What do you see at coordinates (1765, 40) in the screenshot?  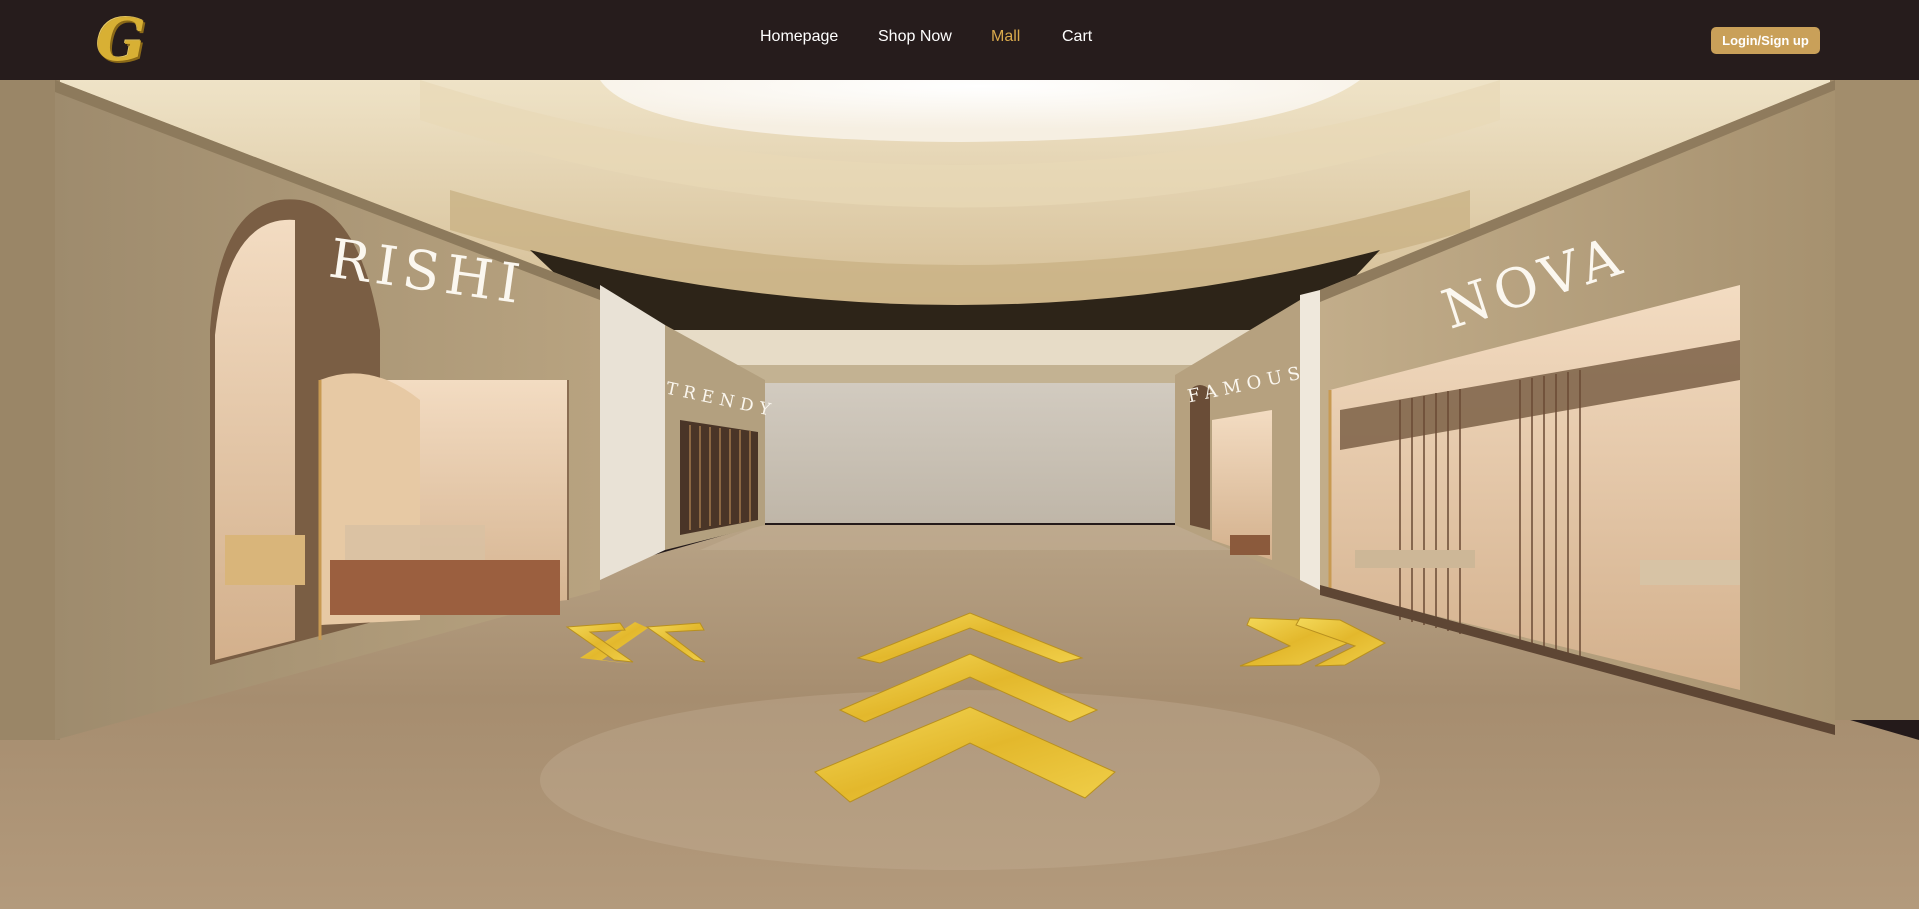 I see `login-signup-button: Login/Sign up` at bounding box center [1765, 40].